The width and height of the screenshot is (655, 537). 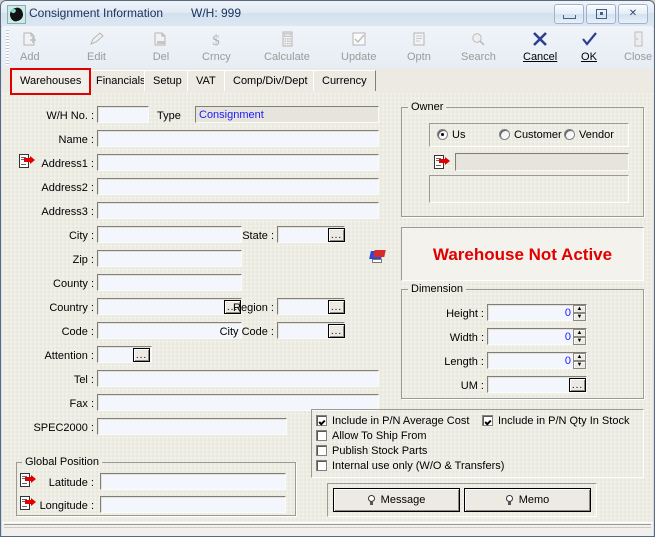 I want to click on wh-no-input, so click(x=123, y=114).